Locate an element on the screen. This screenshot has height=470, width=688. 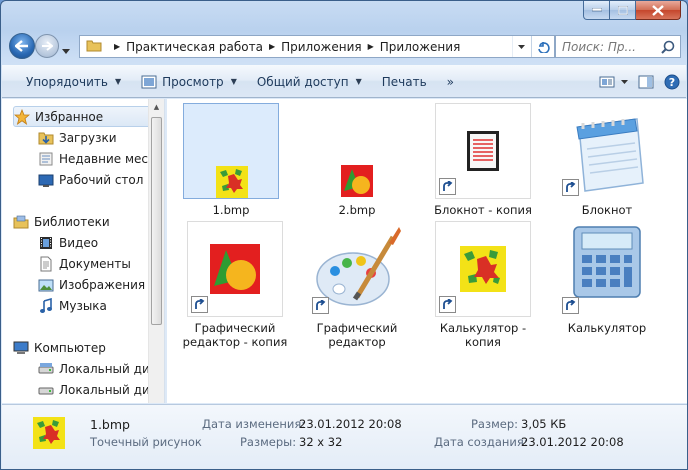
notepad-icon is located at coordinates (483, 151).